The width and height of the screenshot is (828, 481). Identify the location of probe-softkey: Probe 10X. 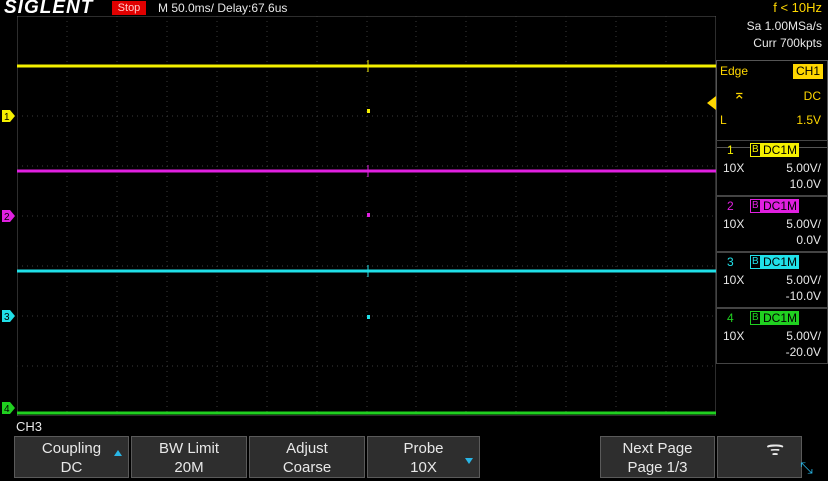
(423, 457).